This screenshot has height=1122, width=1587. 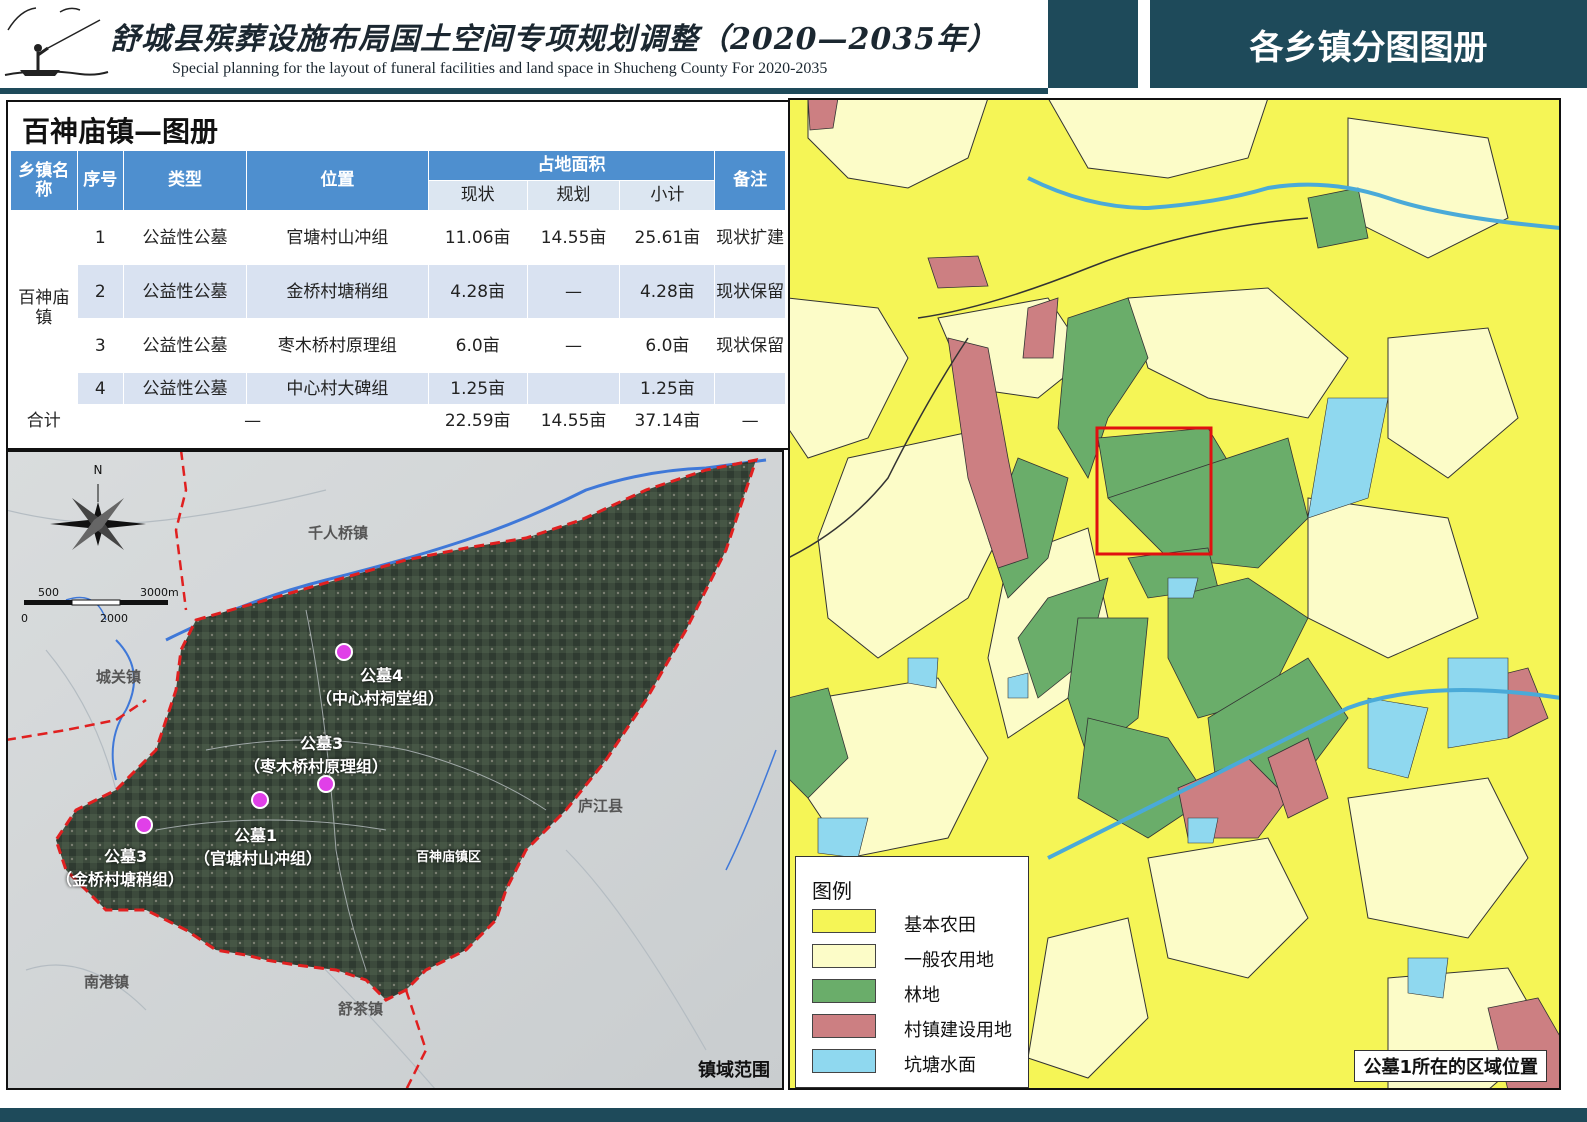 I want to click on cemetery-1-name: 公墓1, so click(x=256, y=835).